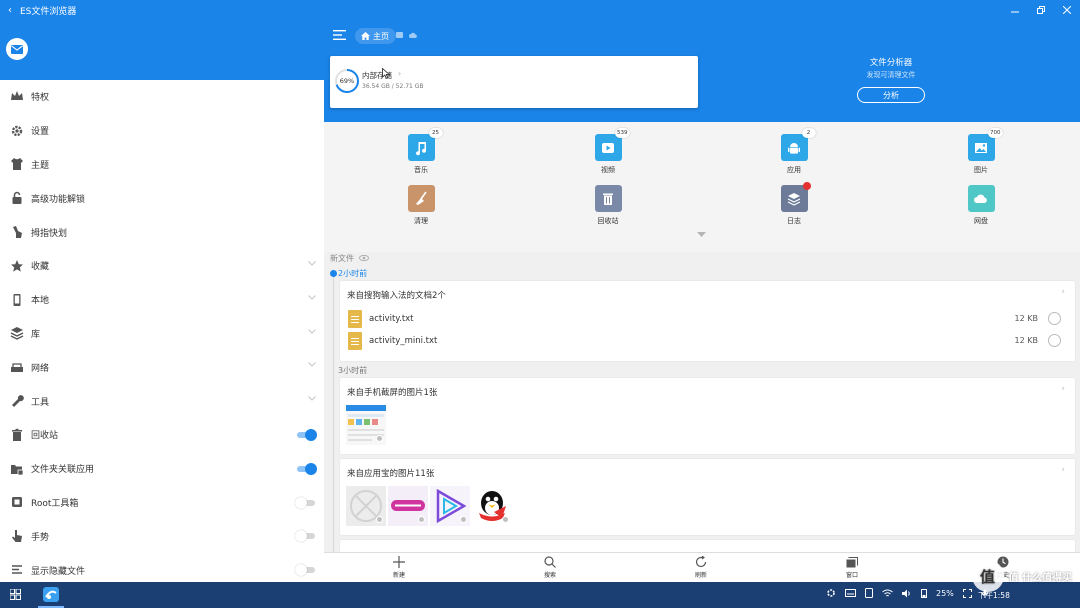 The image size is (1080, 608). Describe the element at coordinates (17, 502) in the screenshot. I see `root-icon` at that location.